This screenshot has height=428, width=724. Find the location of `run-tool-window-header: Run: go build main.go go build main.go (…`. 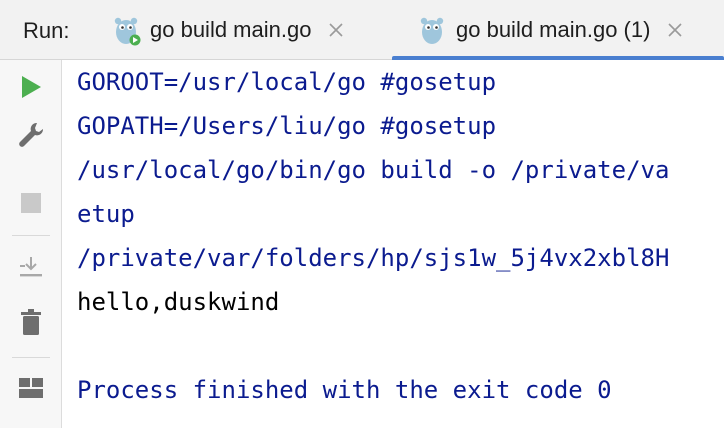

run-tool-window-header: Run: go build main.go go build main.go (… is located at coordinates (362, 30).